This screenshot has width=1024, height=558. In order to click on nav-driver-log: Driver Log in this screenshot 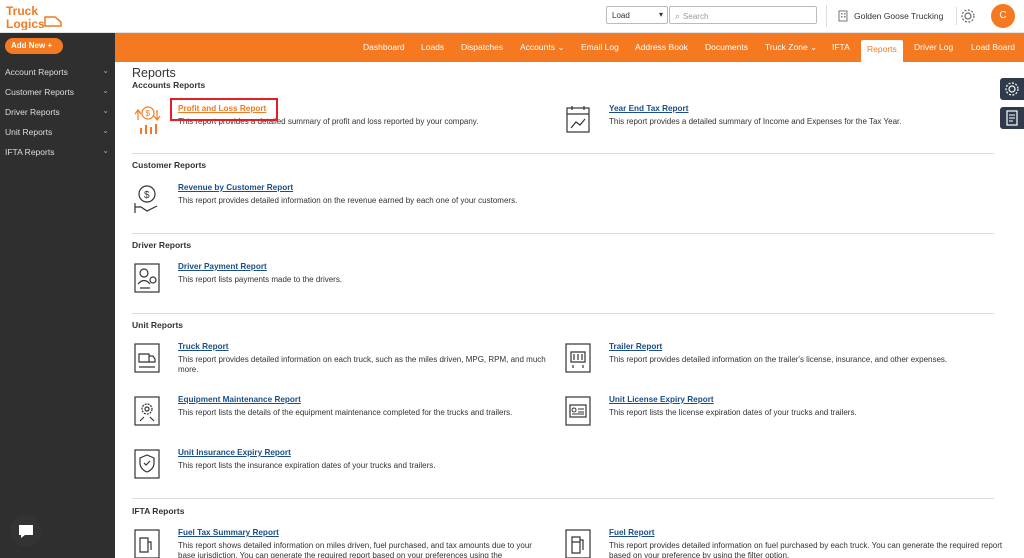, I will do `click(933, 47)`.